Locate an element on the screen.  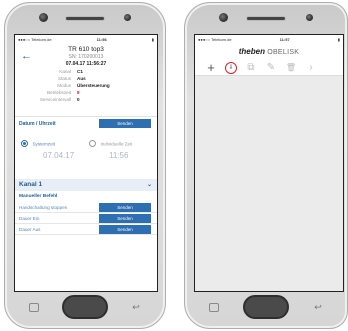
radio-custom-label: Individuelle Zeit is located at coordinates (116, 144).